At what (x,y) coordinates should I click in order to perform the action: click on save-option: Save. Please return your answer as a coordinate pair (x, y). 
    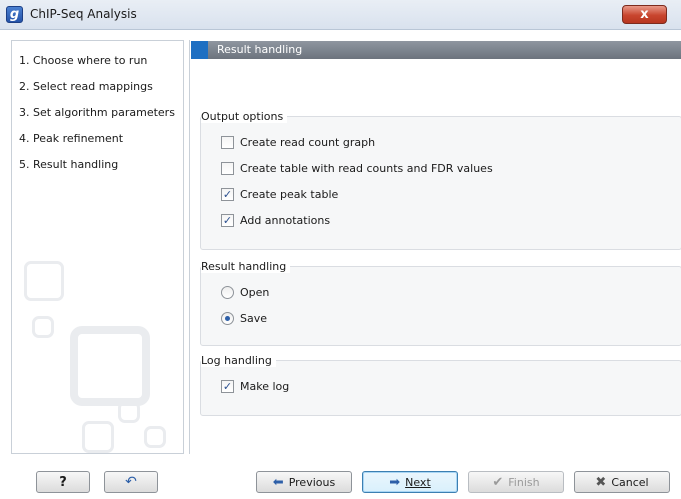
    Looking at the image, I should click on (244, 318).